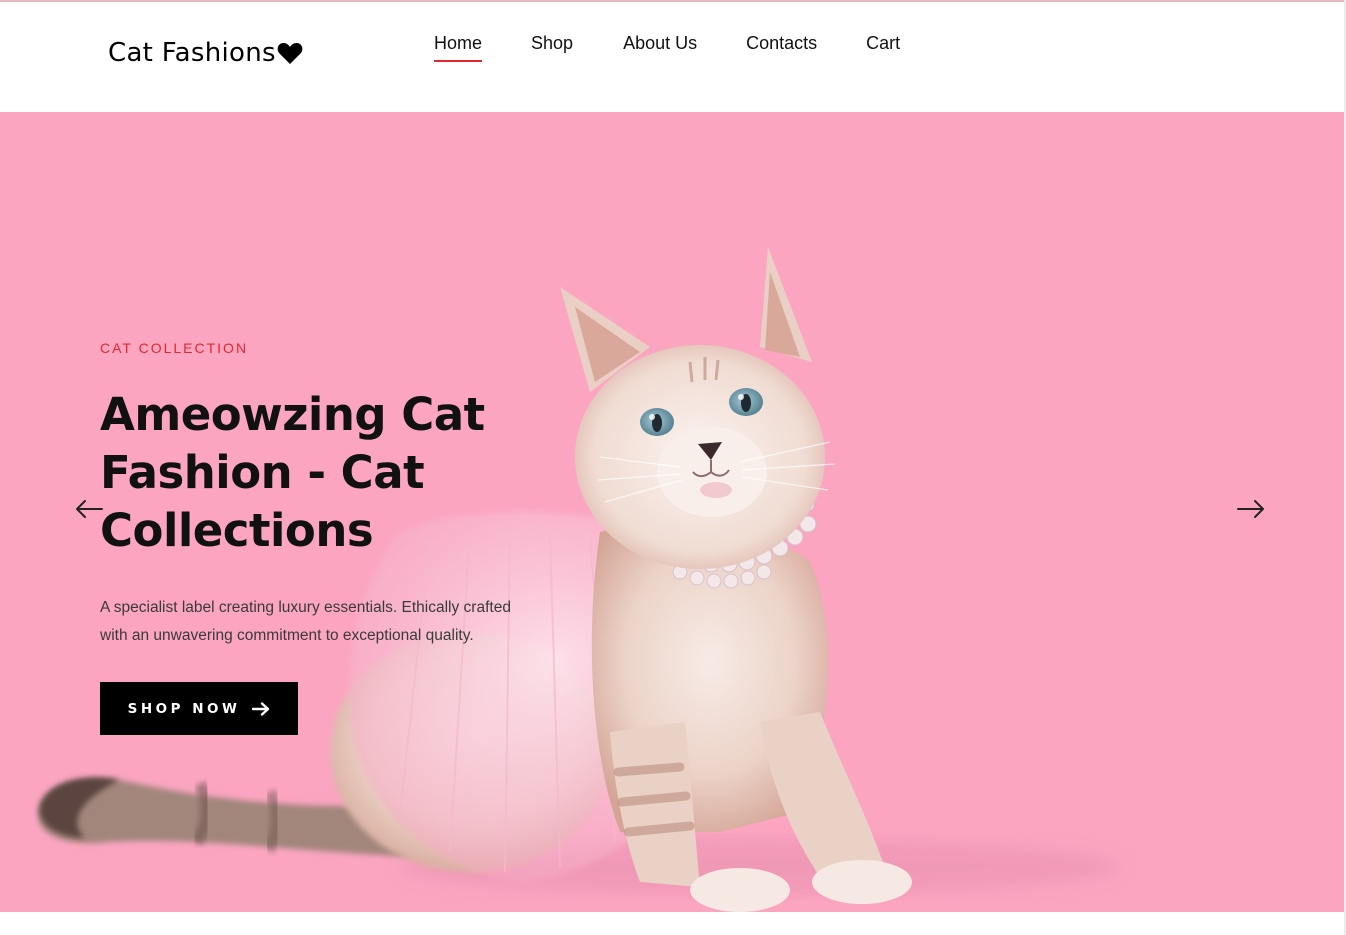 Image resolution: width=1346 pixels, height=935 pixels. Describe the element at coordinates (174, 348) in the screenshot. I see `hero-eyebrow: CAT COLLECTION` at that location.